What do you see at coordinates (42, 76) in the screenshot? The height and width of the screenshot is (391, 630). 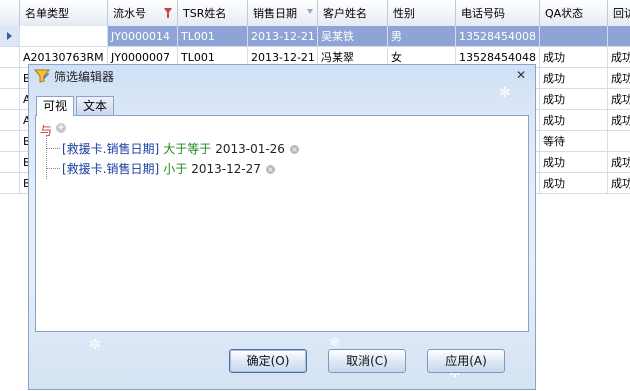 I see `filter-editor-icon` at bounding box center [42, 76].